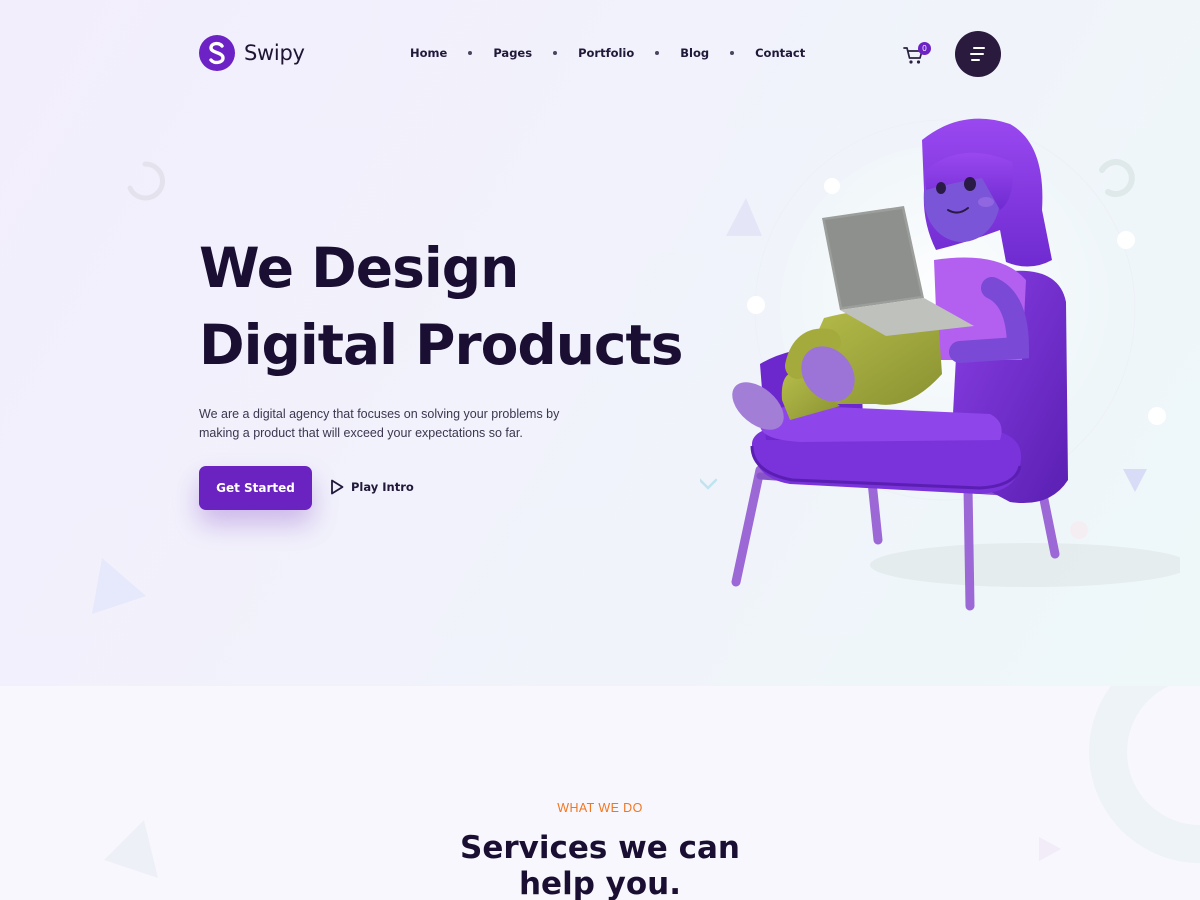  Describe the element at coordinates (337, 487) in the screenshot. I see `play-icon` at that location.